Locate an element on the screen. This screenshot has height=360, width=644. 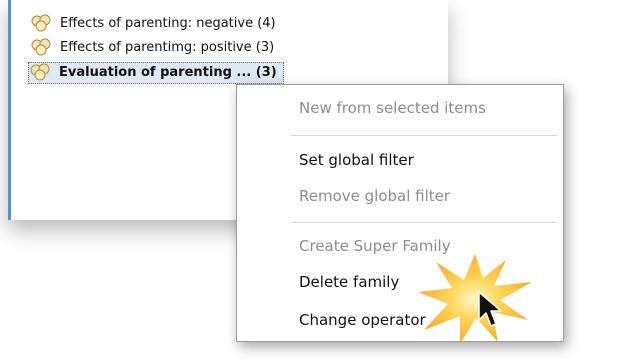
family-item-label: Effects of parenting: negative (4) is located at coordinates (168, 23).